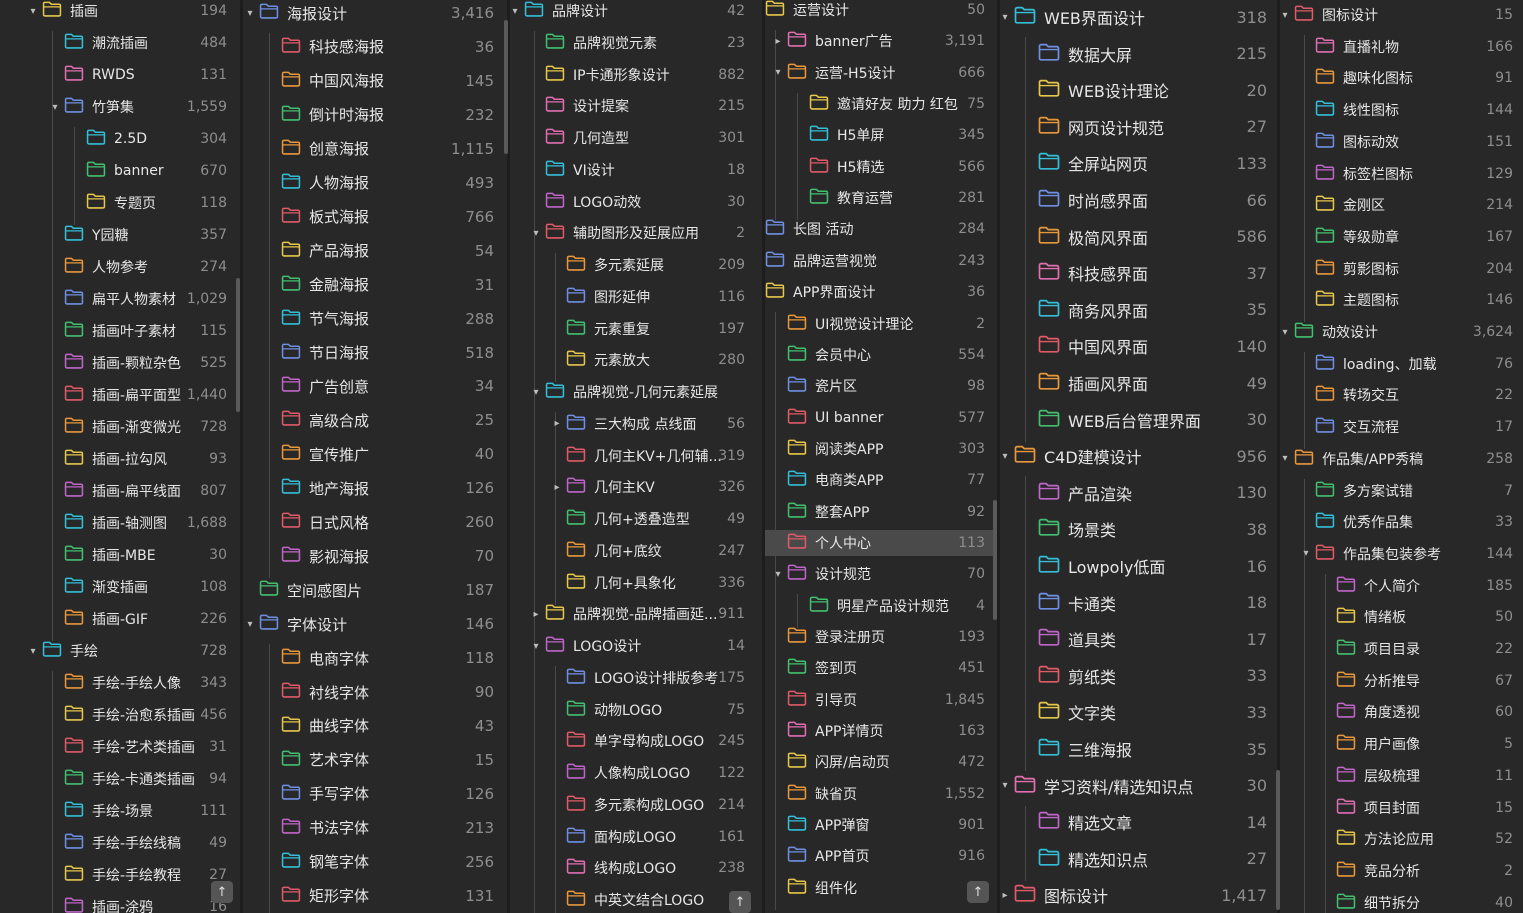 The image size is (1523, 913). I want to click on folder-row: 潮流插画 484, so click(128, 43).